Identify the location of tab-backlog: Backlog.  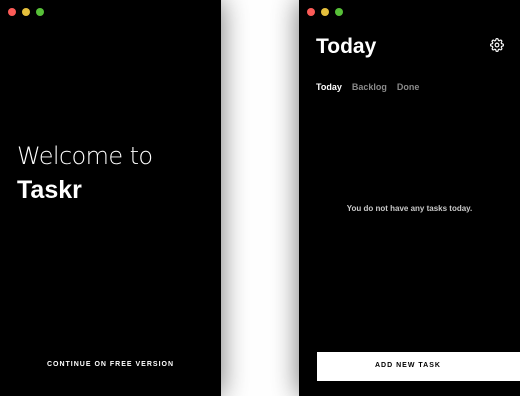
(369, 87).